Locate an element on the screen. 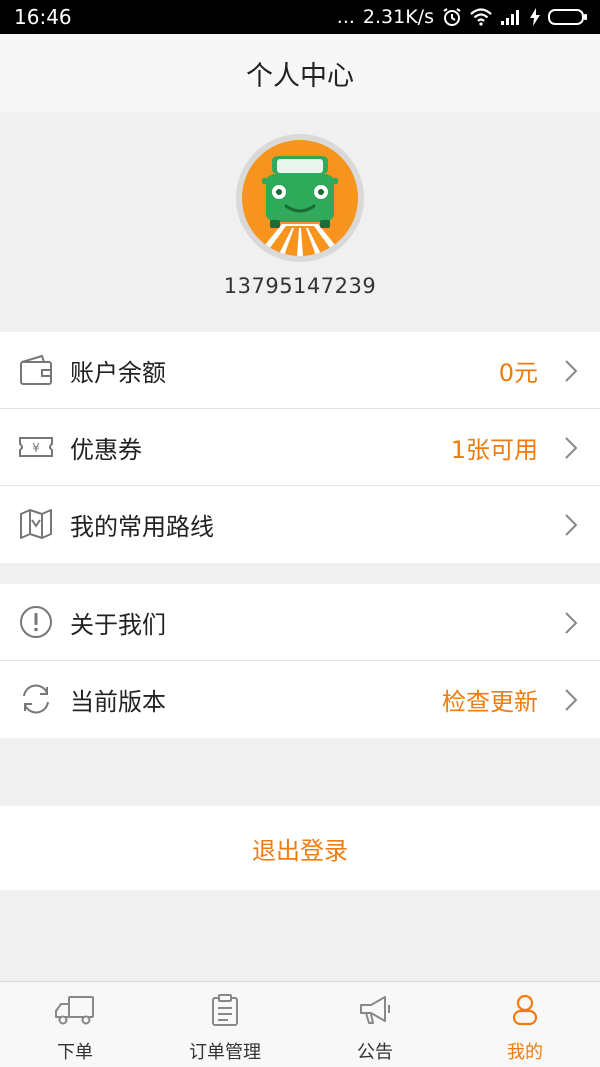 The image size is (600, 1067). wifi-icon is located at coordinates (481, 17).